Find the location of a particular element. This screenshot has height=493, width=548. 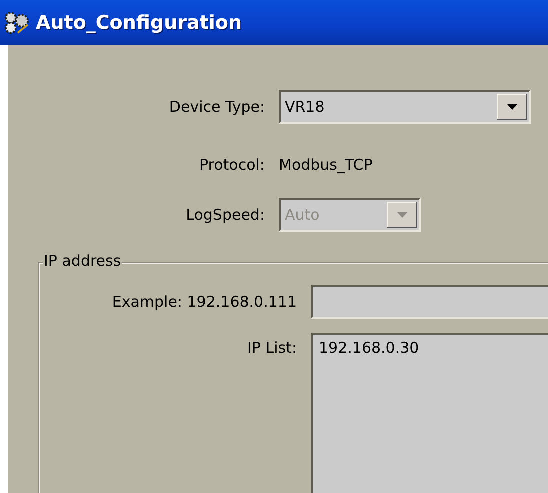

ip-input-field is located at coordinates (429, 302).